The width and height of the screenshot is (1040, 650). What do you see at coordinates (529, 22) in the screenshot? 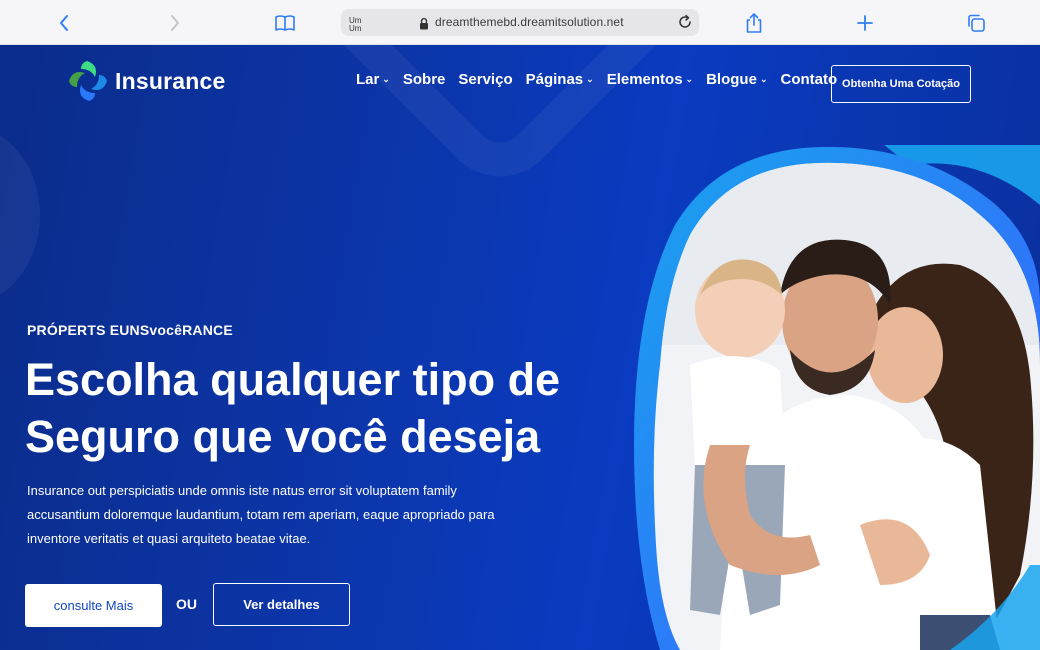
I see `url-text: dreamthemebd.dreamitsolution.net` at bounding box center [529, 22].